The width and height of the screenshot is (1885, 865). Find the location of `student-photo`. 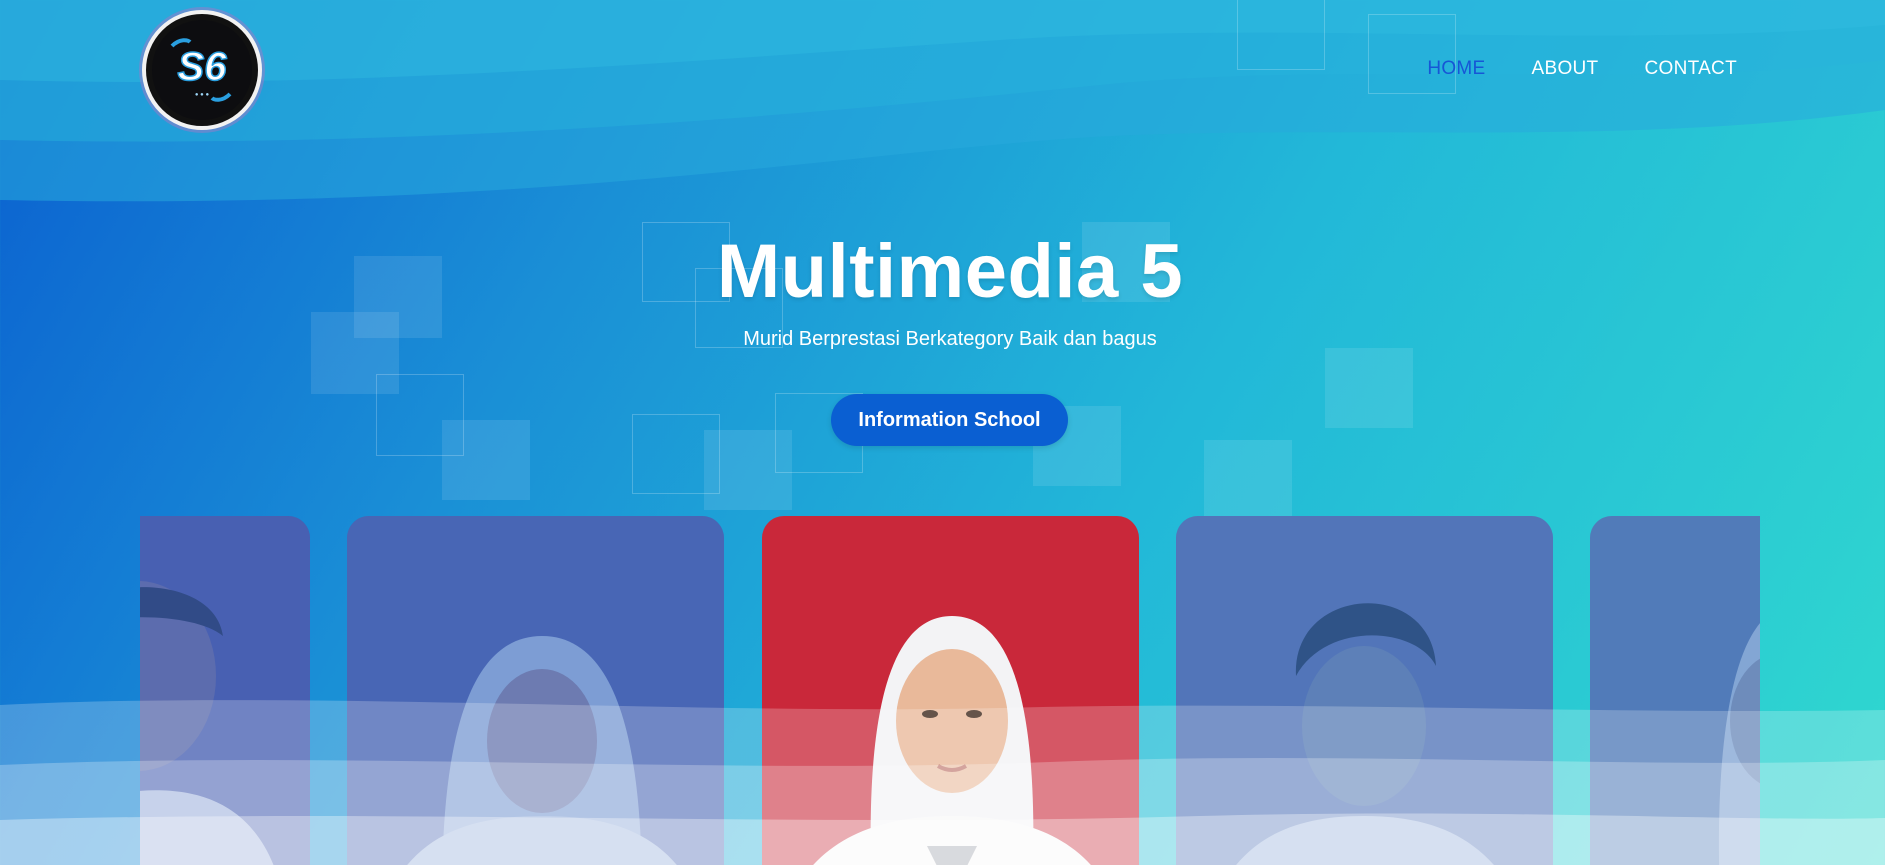

student-photo is located at coordinates (950, 690).